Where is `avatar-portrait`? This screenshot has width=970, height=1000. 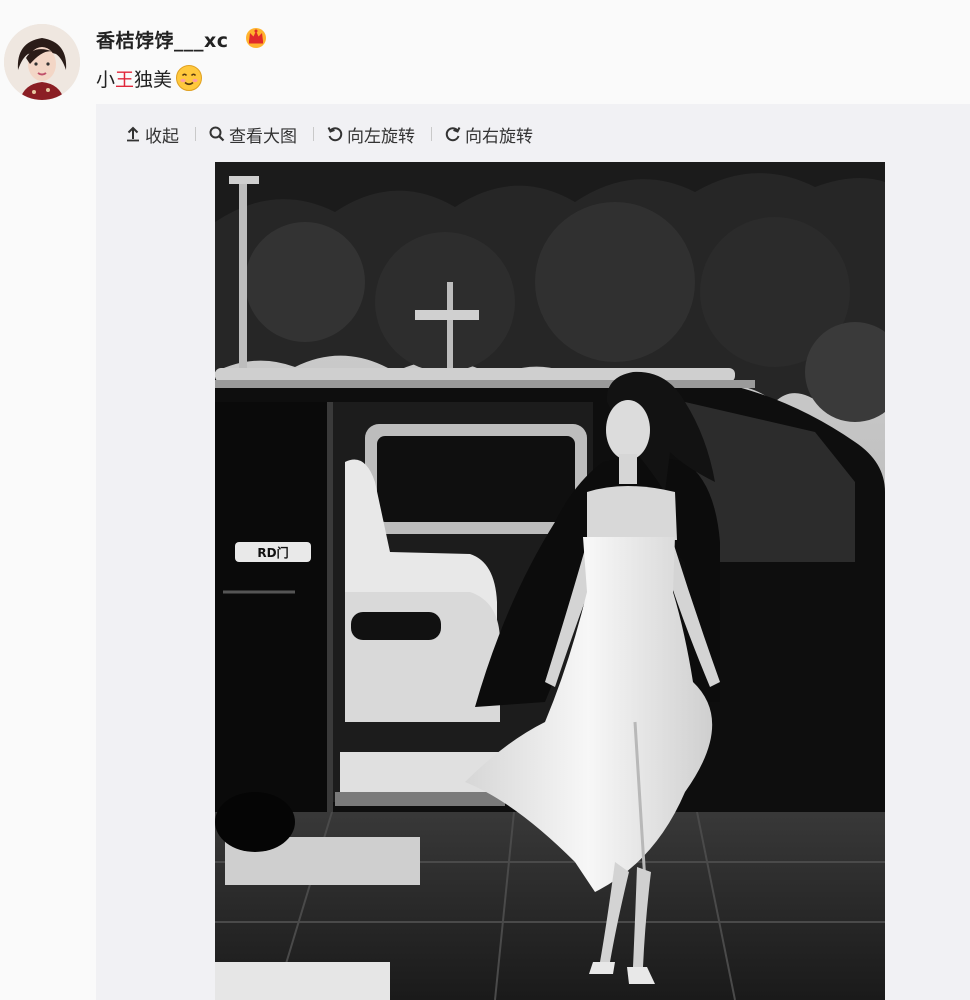
avatar-portrait is located at coordinates (42, 62).